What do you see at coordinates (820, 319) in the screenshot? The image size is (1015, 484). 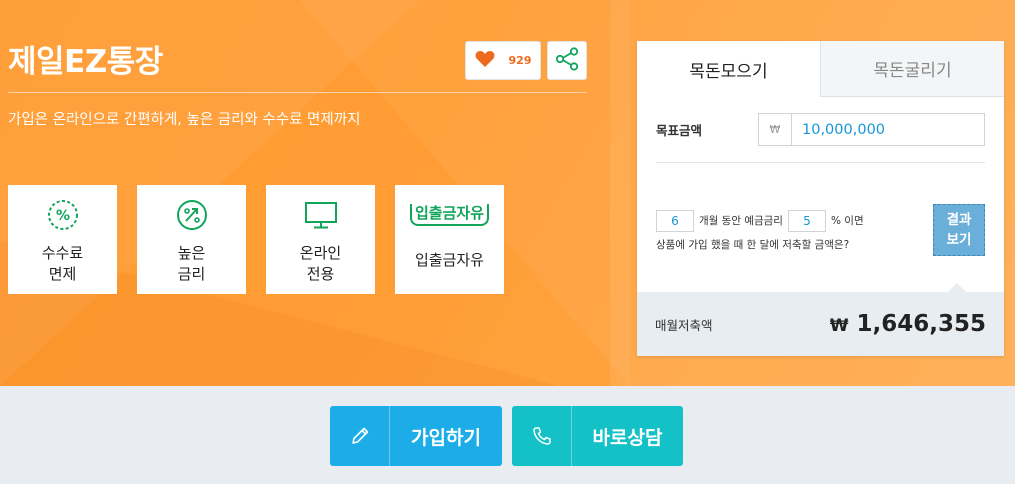 I see `monthly-saving-result: 매월저축액 ₩1,646,355` at bounding box center [820, 319].